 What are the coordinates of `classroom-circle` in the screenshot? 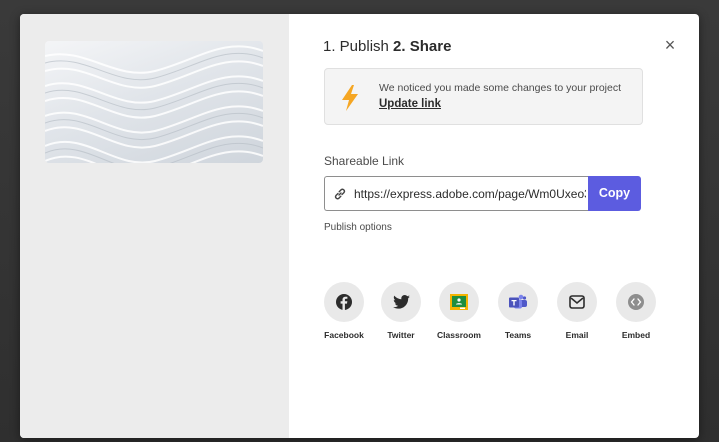 It's located at (459, 302).